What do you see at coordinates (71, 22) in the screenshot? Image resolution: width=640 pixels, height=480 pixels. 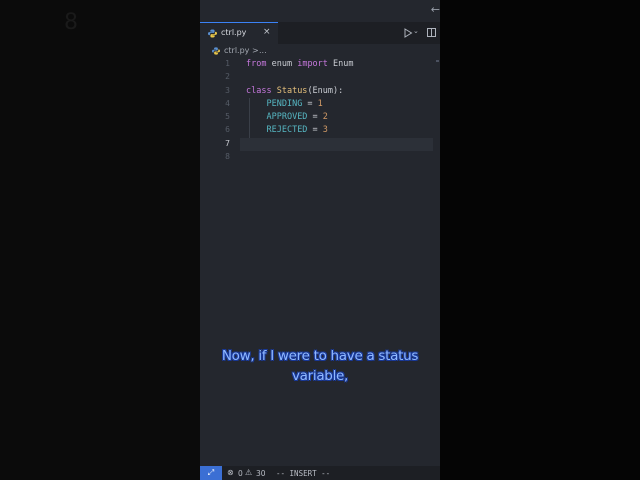 I see `ghost-digit: 8` at bounding box center [71, 22].